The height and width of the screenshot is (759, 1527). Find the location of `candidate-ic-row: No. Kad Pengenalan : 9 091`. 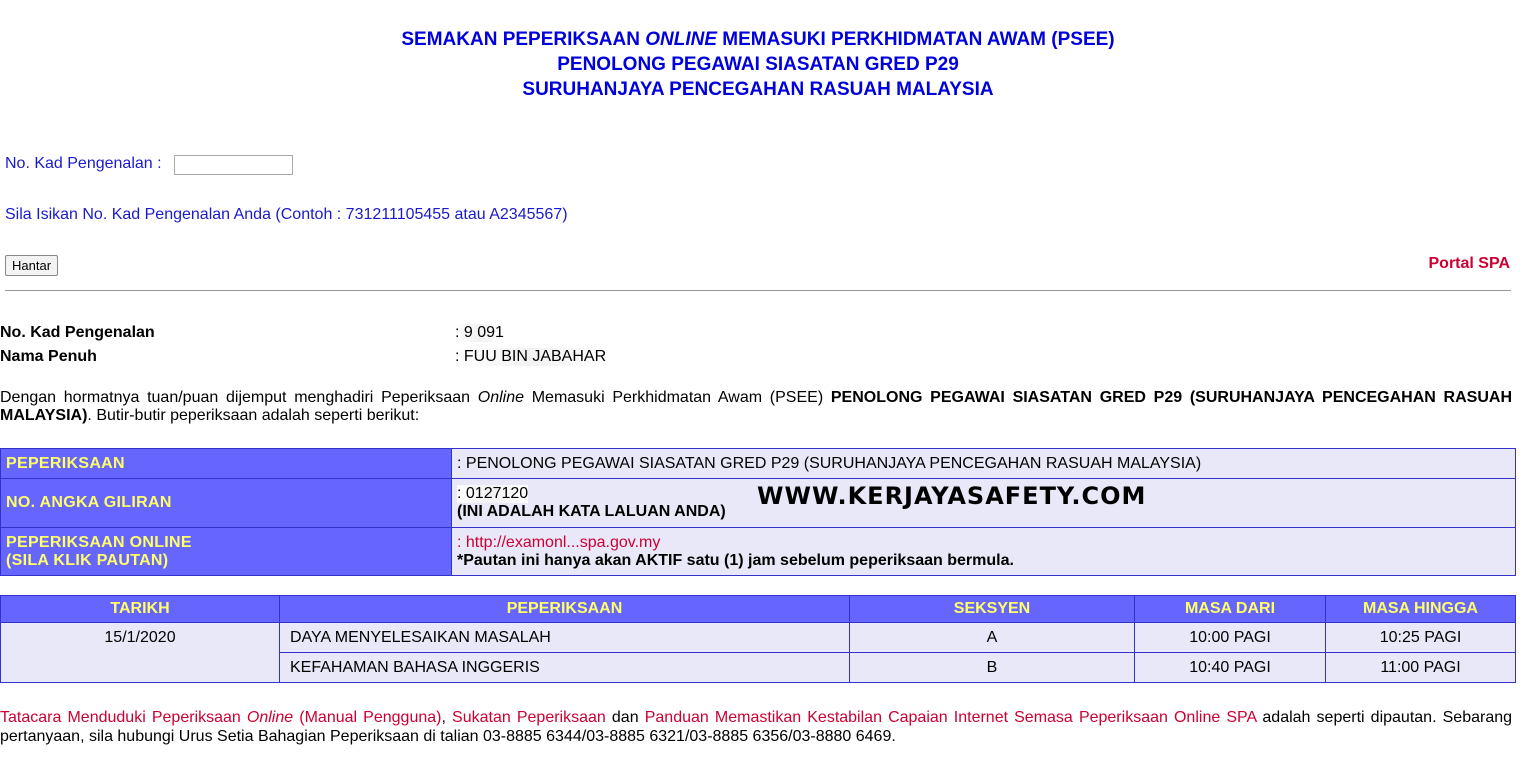

candidate-ic-row: No. Kad Pengenalan : 9 091 is located at coordinates (252, 333).